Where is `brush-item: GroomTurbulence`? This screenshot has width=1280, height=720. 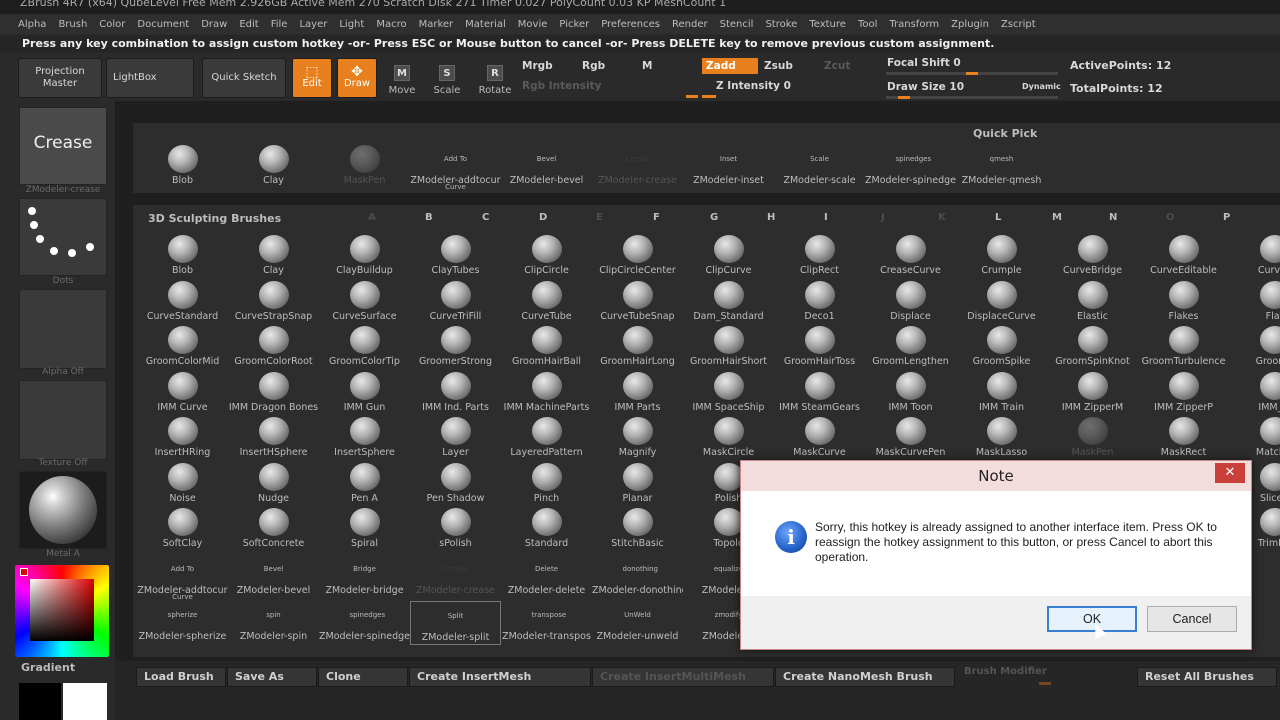 brush-item: GroomTurbulence is located at coordinates (1183, 348).